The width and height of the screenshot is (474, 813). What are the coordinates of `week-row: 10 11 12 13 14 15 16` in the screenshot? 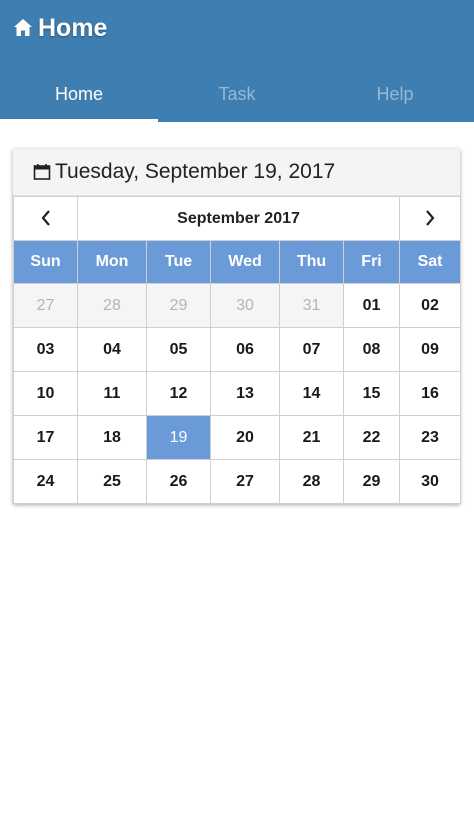 It's located at (237, 393).